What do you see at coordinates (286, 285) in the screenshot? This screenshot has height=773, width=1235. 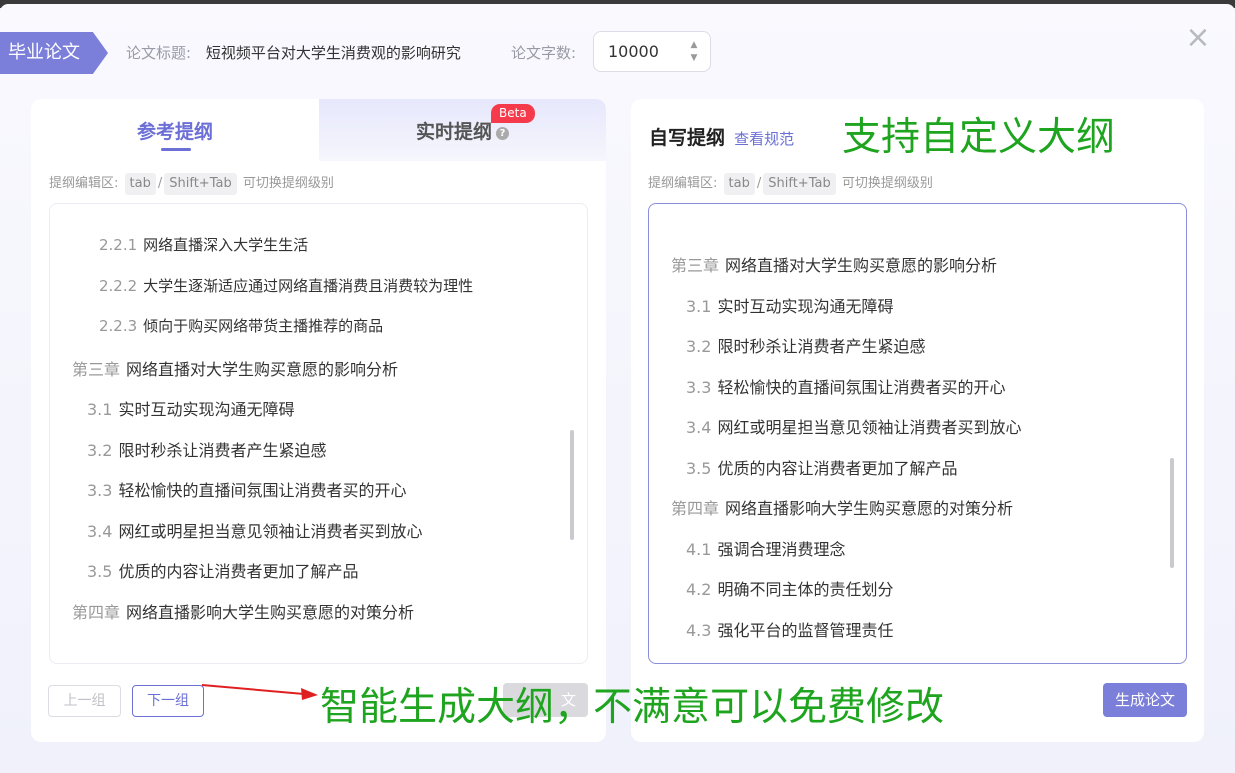 I see `outline-item: 2.2.2 大学生逐渐适应通过网络直播消费且消费较为理性` at bounding box center [286, 285].